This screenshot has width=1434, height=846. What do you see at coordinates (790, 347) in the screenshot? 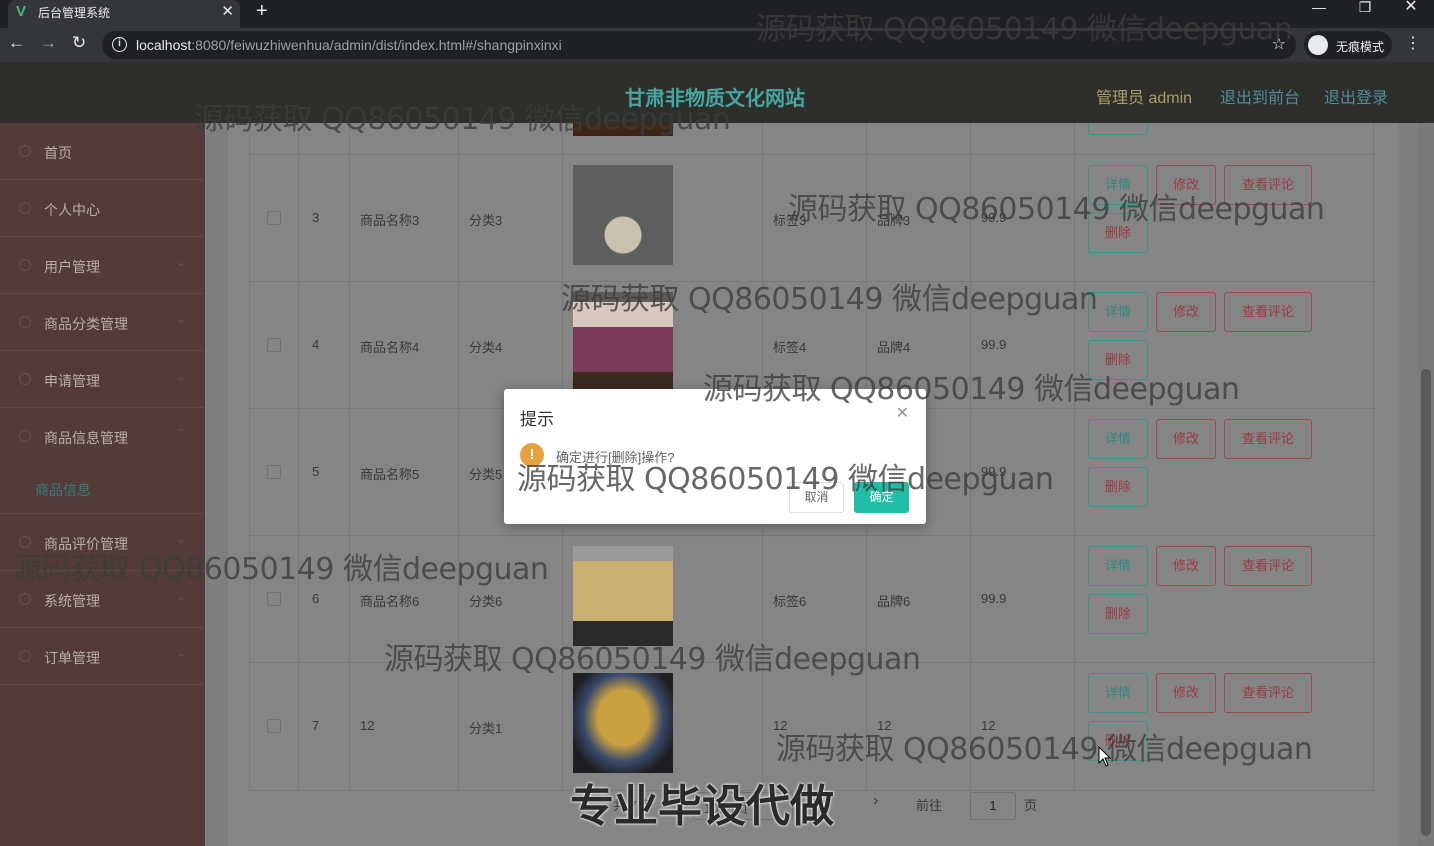
I see `product-tag: 标签4` at bounding box center [790, 347].